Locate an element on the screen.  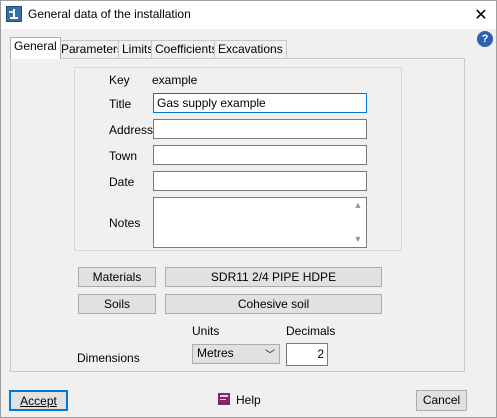
cancel-button: Cancel is located at coordinates (441, 400).